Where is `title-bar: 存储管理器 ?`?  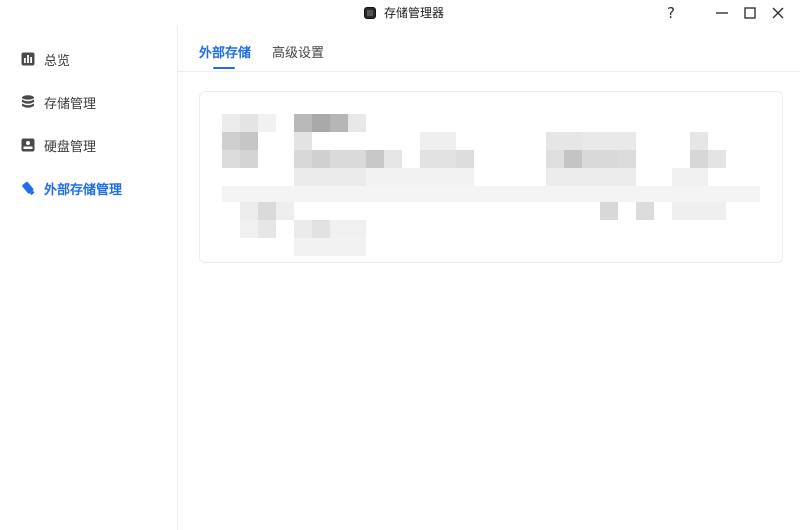
title-bar: 存储管理器 ? is located at coordinates (400, 12).